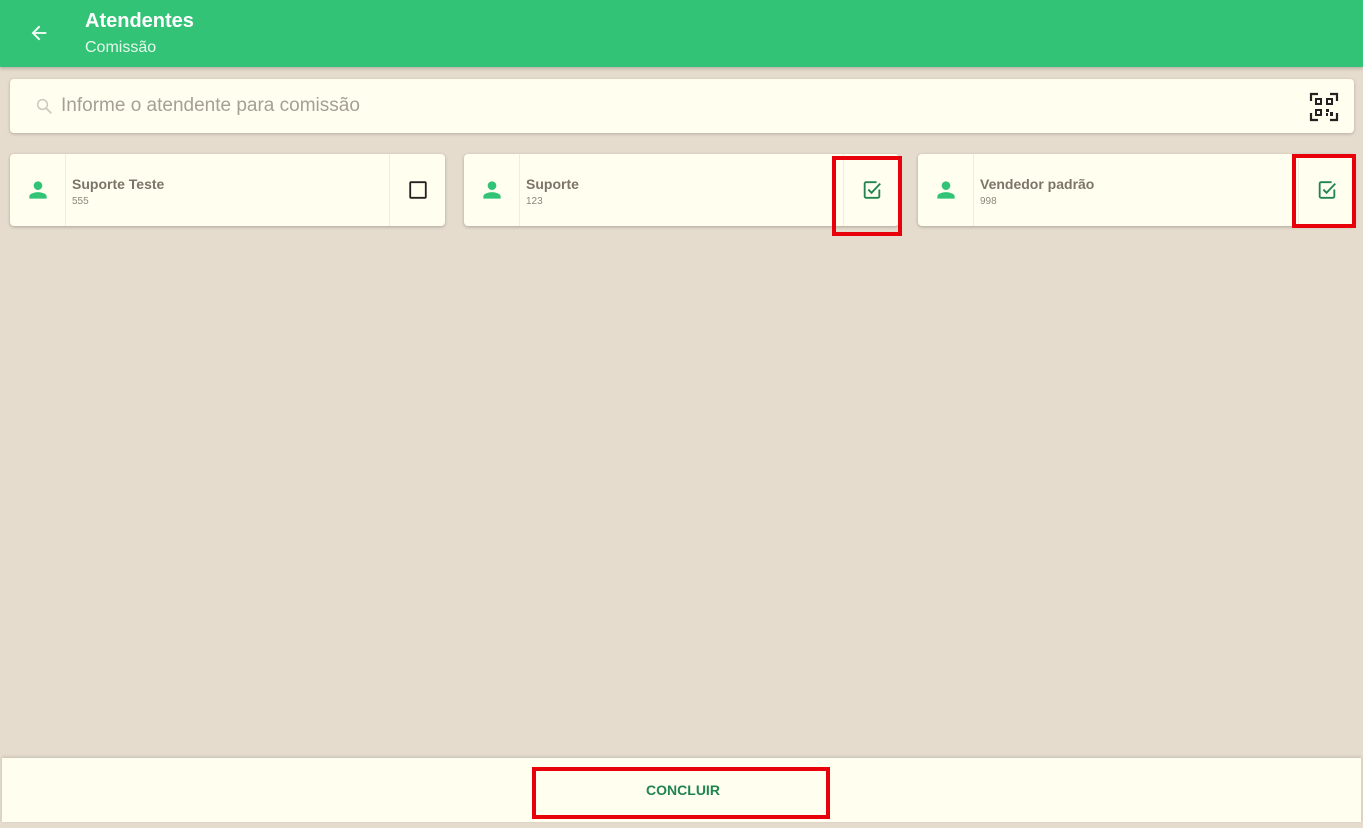 The height and width of the screenshot is (828, 1363). I want to click on qr-code-scanner-icon, so click(1324, 107).